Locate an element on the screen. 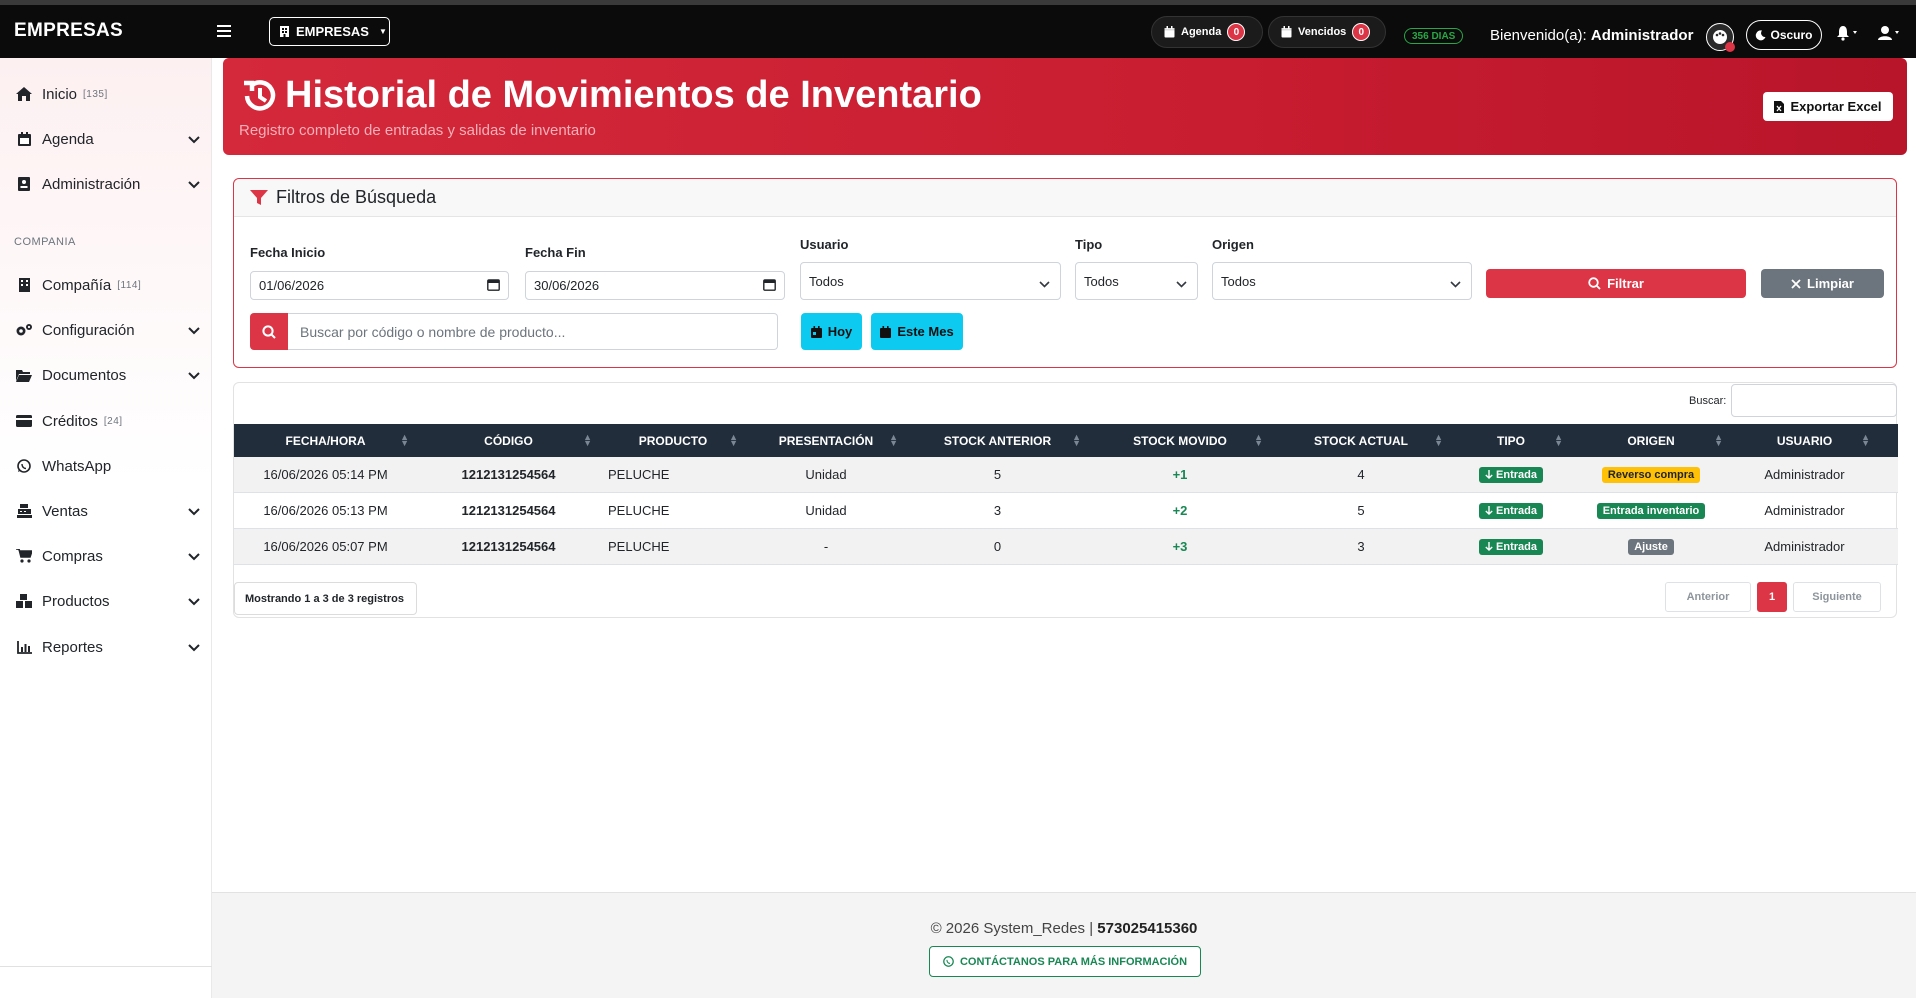 This screenshot has width=1916, height=998. column-header-stock-anterior: STOCK ANTERIOR ▲ ▼ is located at coordinates (997, 440).